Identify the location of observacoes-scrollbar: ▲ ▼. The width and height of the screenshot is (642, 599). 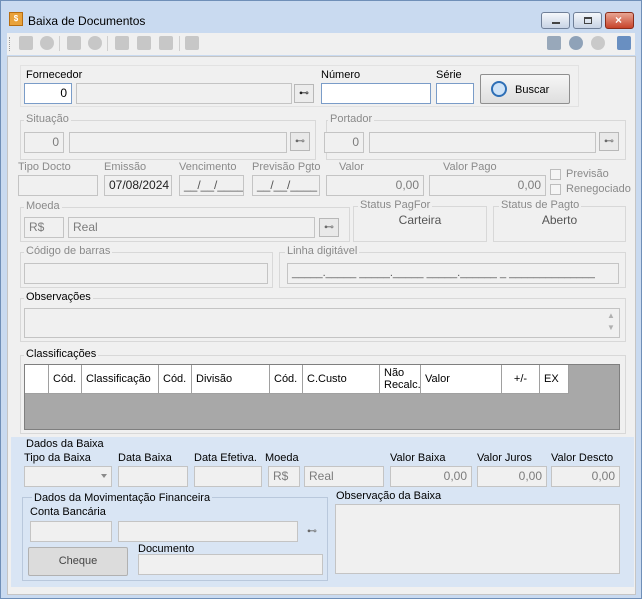
(611, 322).